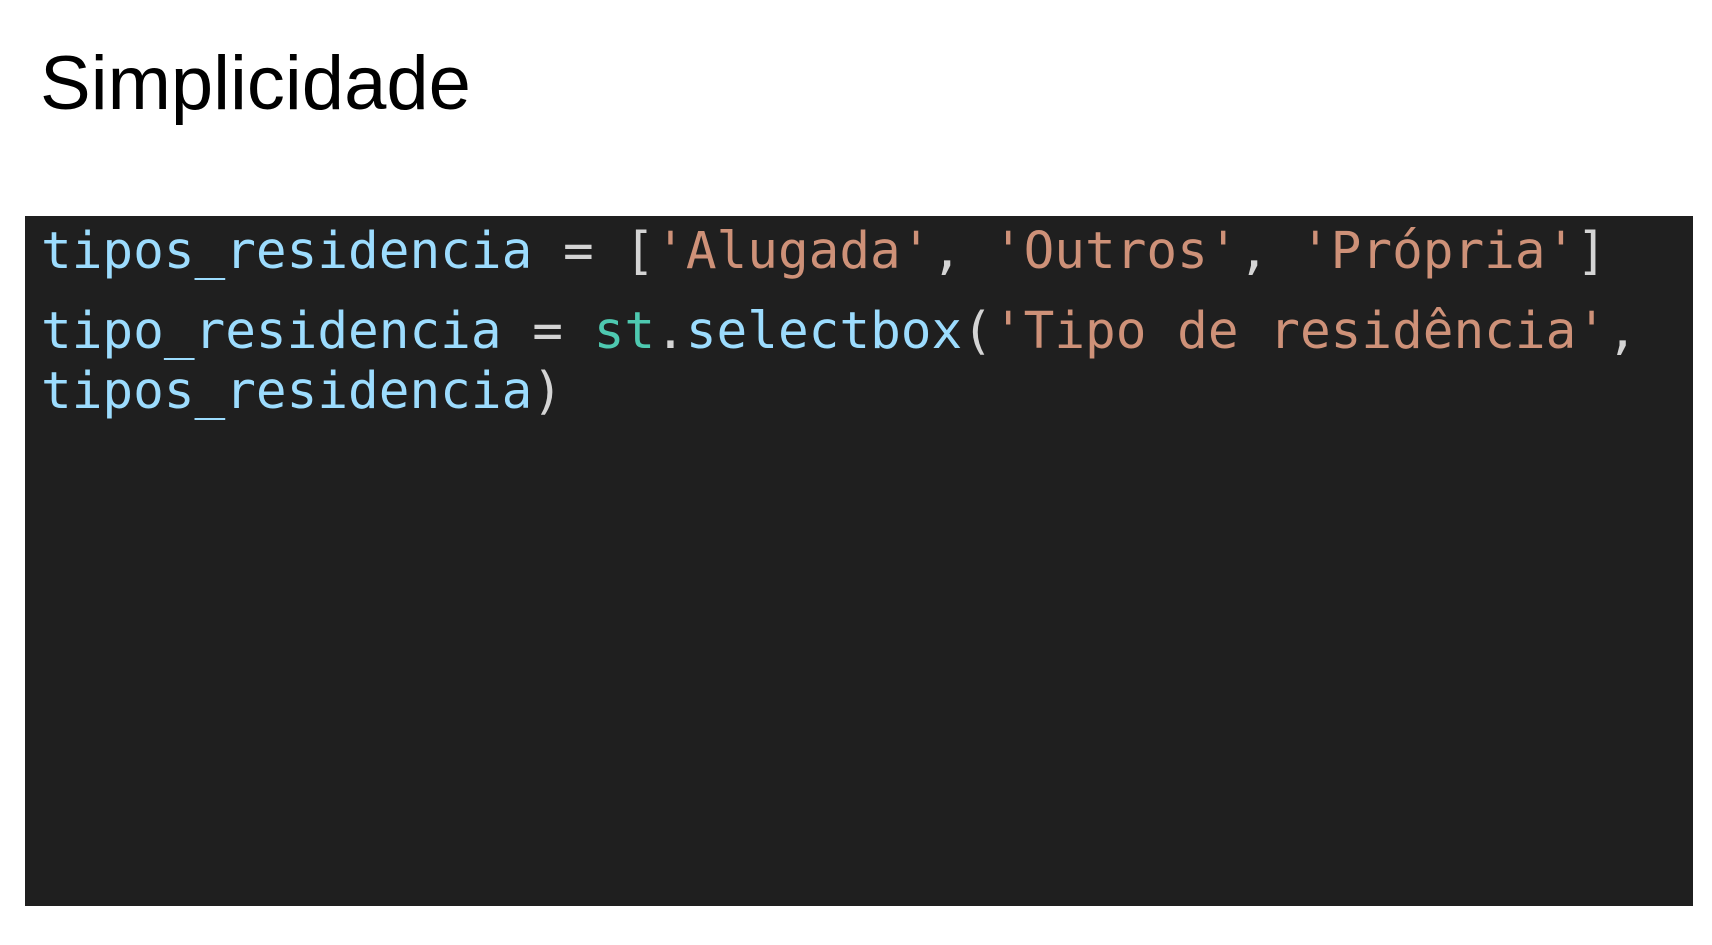 The image size is (1712, 945). What do you see at coordinates (824, 331) in the screenshot?
I see `code-function: selectbox` at bounding box center [824, 331].